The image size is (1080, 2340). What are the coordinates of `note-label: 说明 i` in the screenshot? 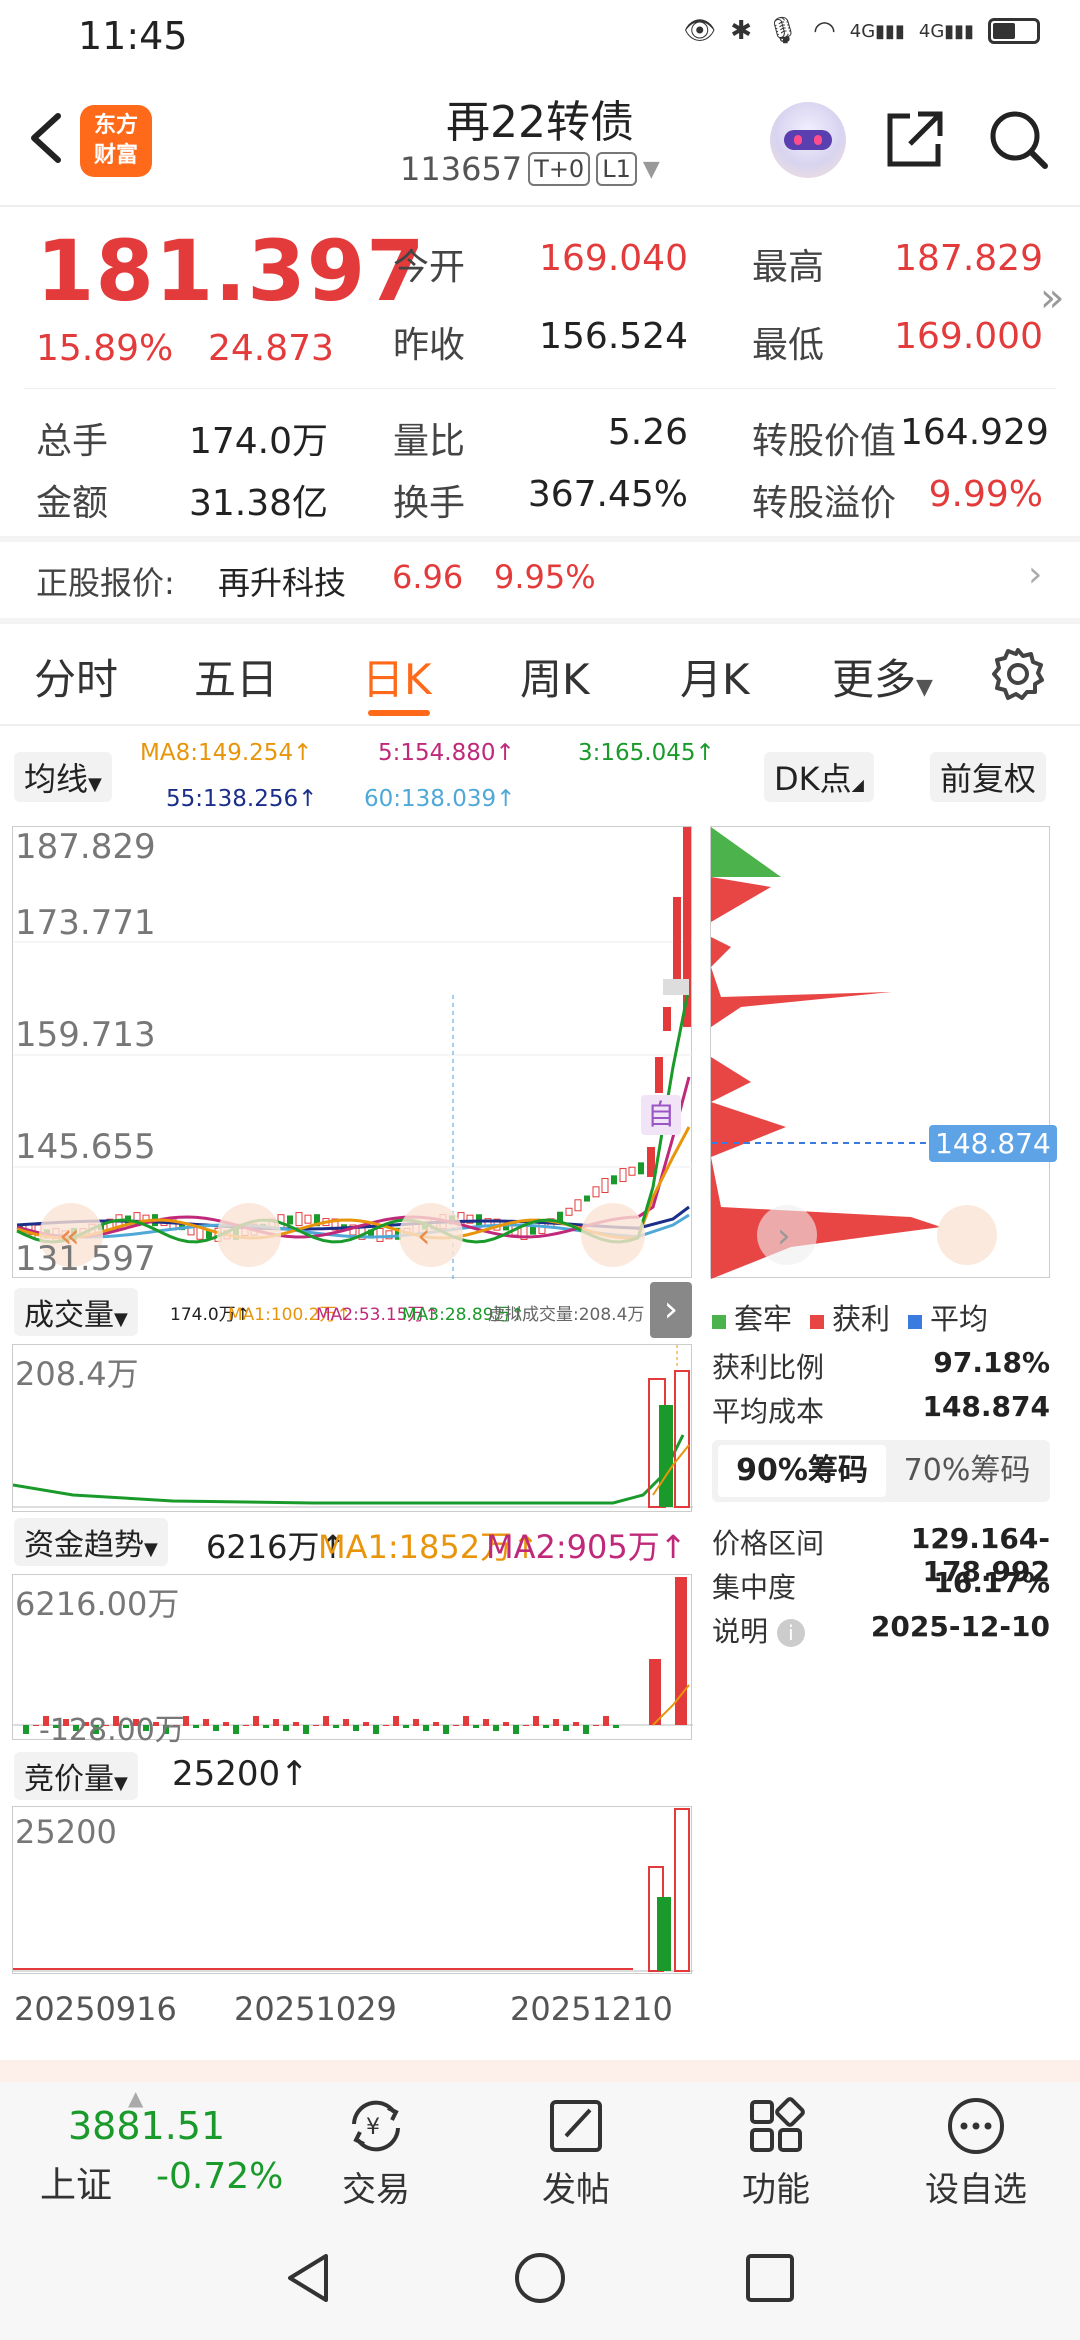 It's located at (758, 1630).